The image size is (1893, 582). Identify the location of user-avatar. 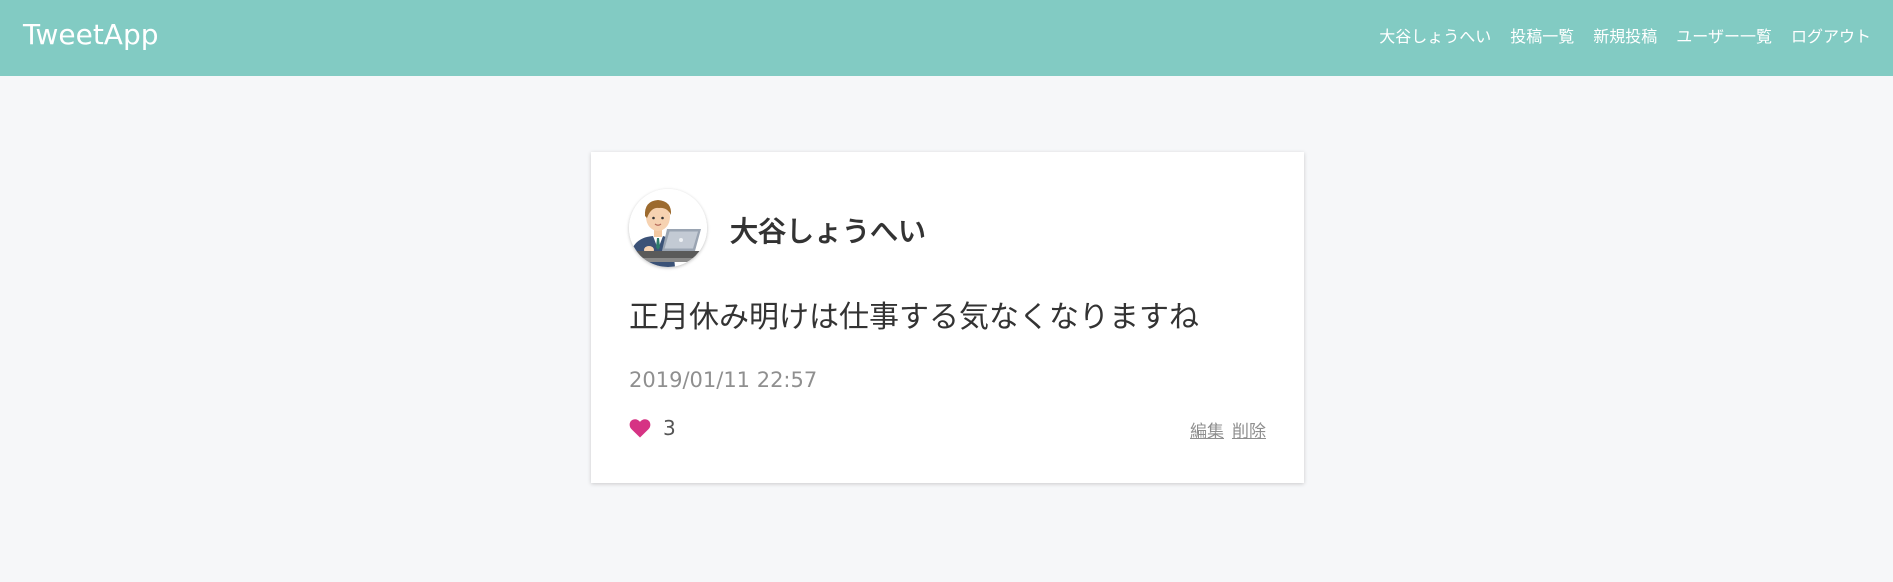
(668, 228).